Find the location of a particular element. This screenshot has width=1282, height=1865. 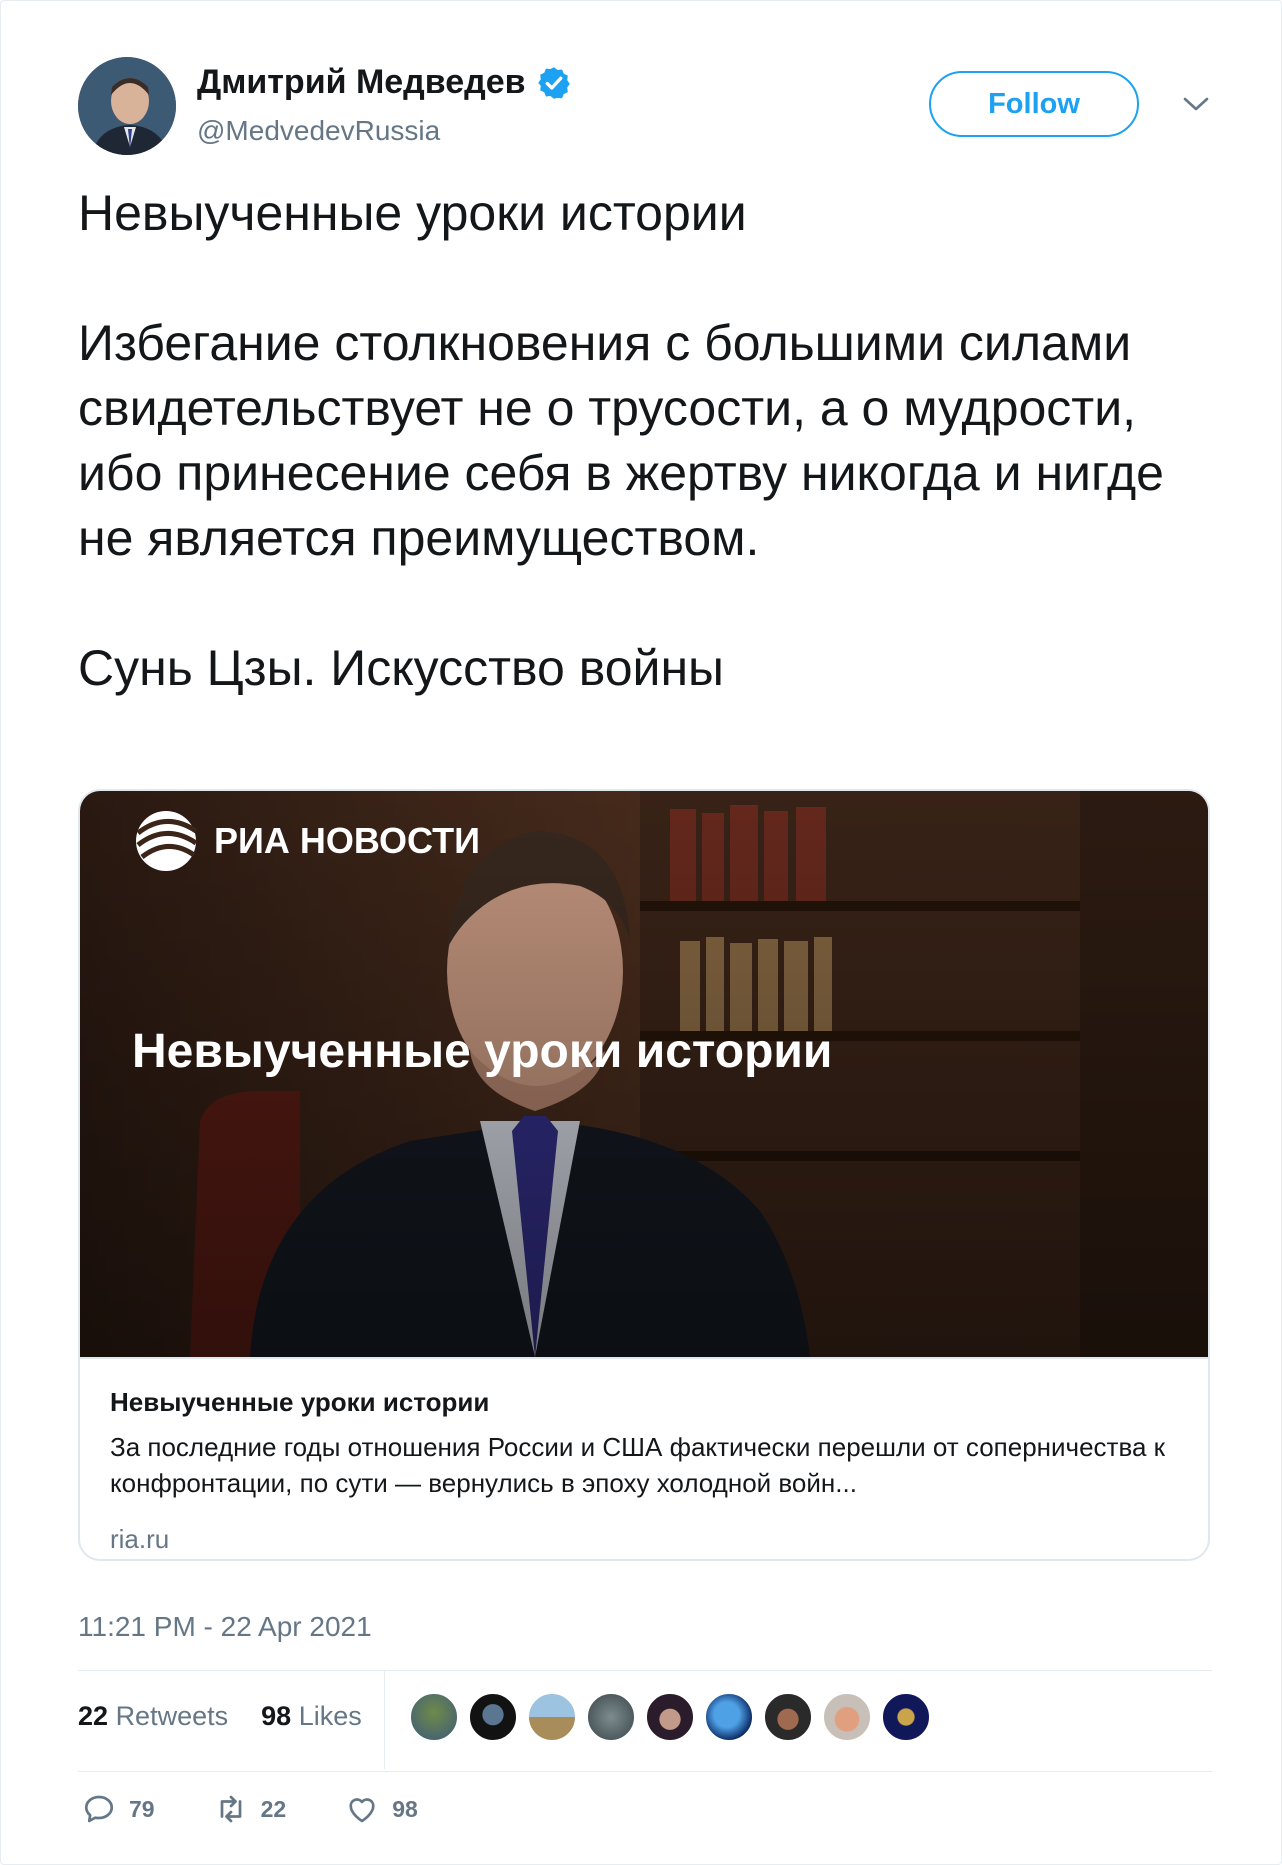

card-domain: ria.ru is located at coordinates (139, 1539).